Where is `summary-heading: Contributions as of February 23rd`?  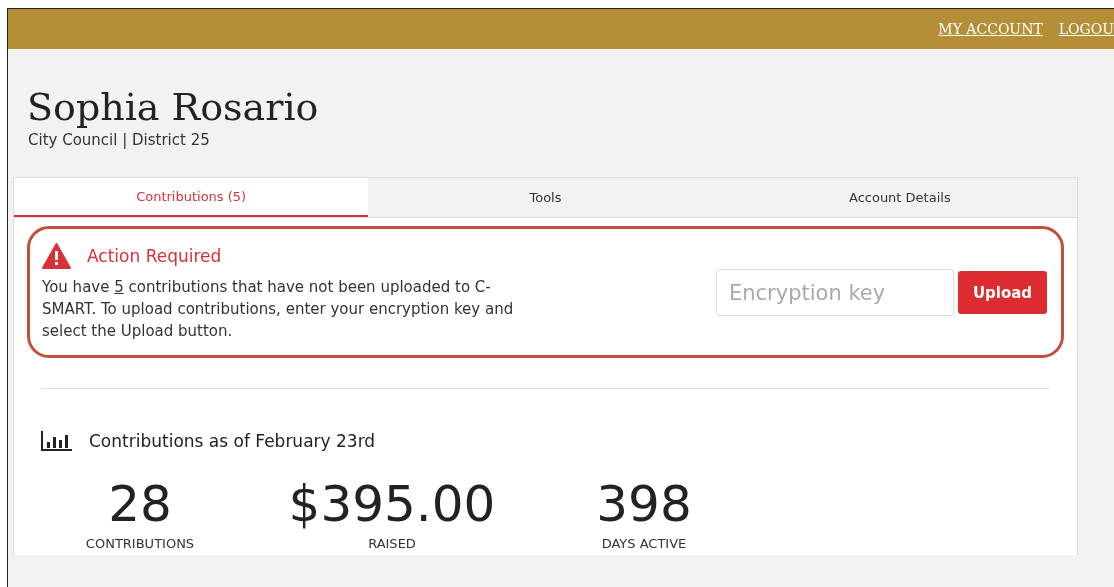 summary-heading: Contributions as of February 23rd is located at coordinates (232, 441).